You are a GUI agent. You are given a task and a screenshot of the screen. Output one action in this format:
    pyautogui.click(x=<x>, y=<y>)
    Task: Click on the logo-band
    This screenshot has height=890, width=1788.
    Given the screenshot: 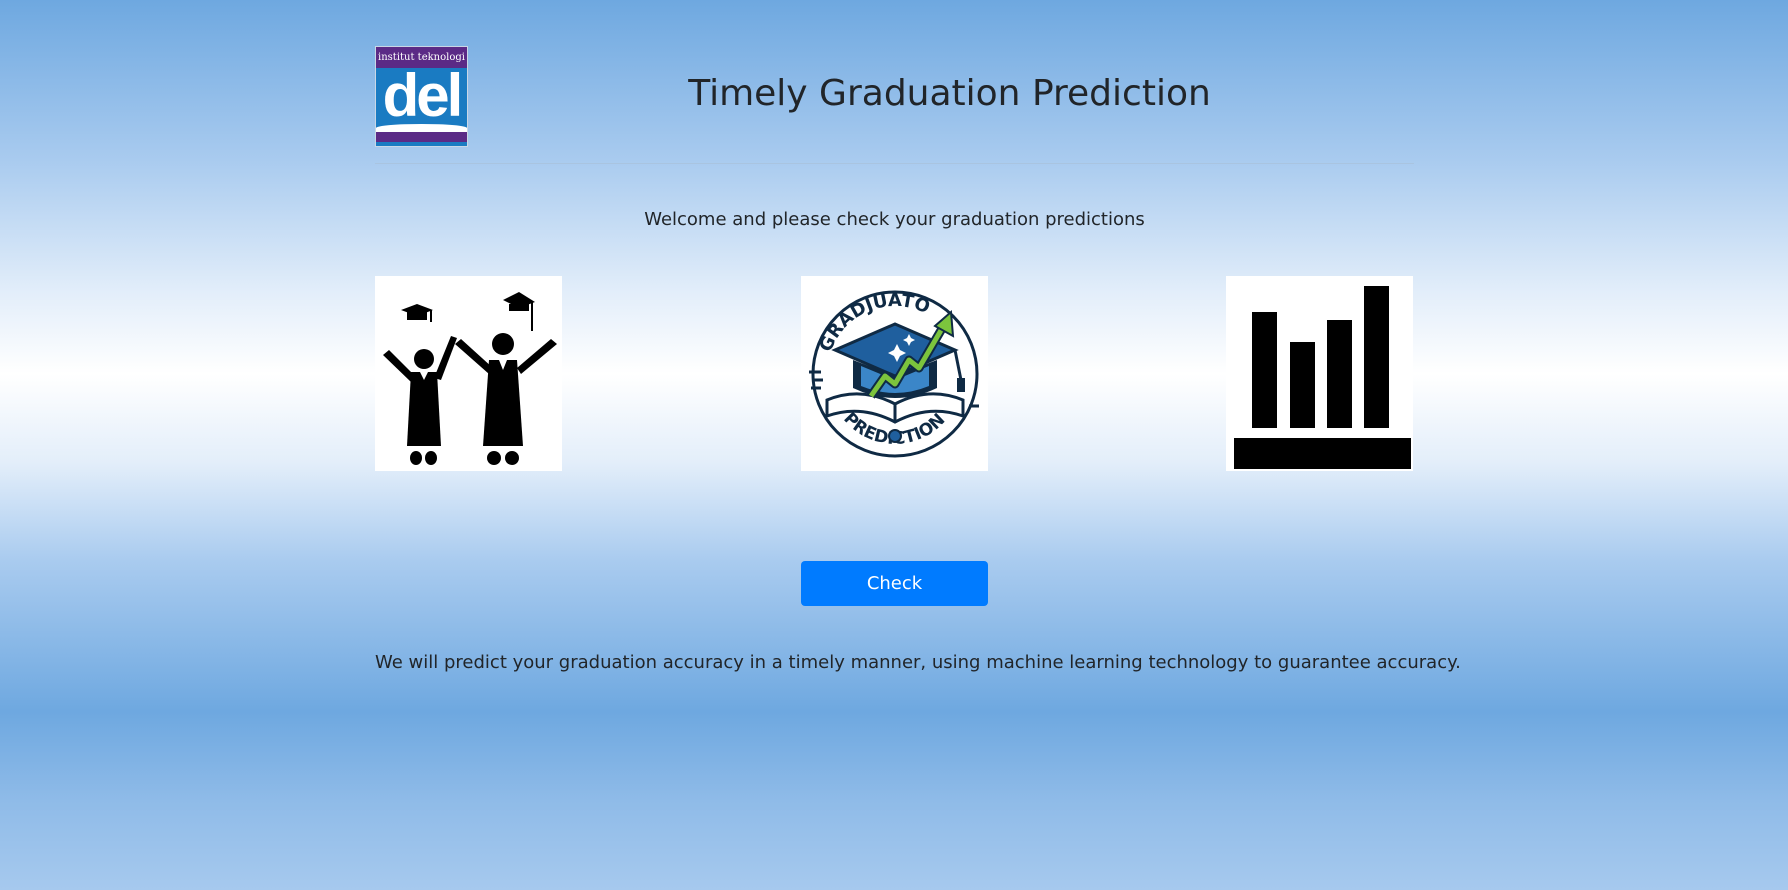 What is the action you would take?
    pyautogui.click(x=421, y=137)
    